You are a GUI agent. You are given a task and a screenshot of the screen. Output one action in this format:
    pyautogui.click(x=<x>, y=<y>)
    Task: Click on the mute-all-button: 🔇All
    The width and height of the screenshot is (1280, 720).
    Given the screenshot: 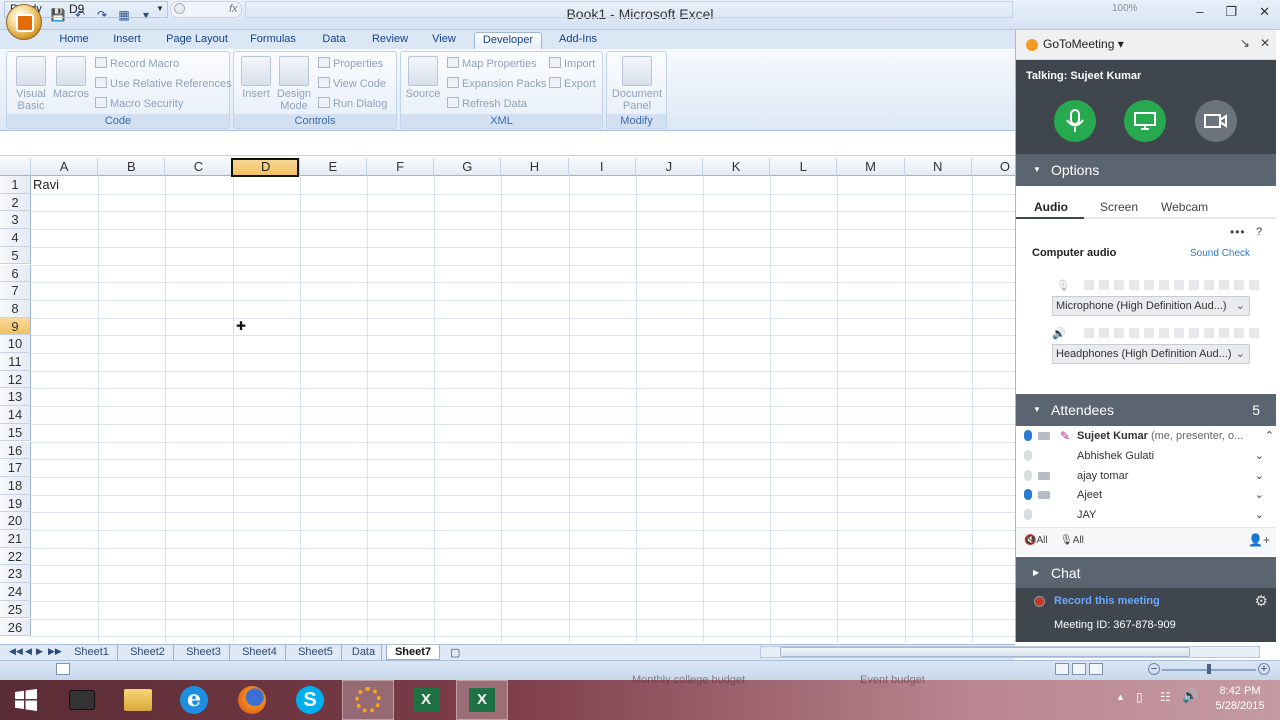 What is the action you would take?
    pyautogui.click(x=1036, y=540)
    